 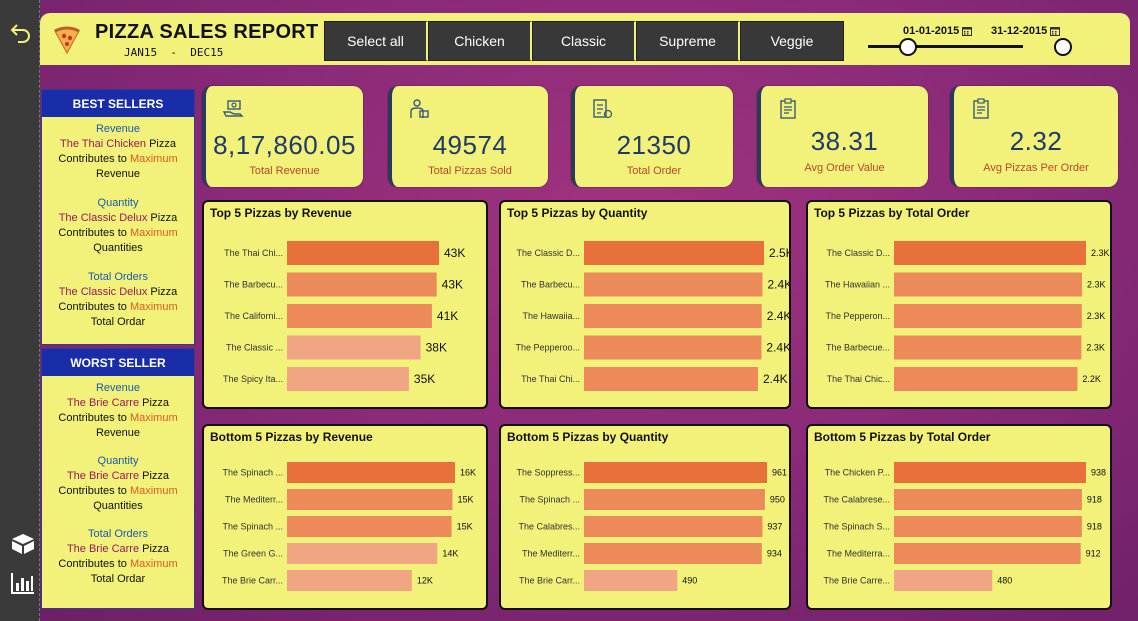 What do you see at coordinates (465, 500) in the screenshot?
I see `data-label: 15K` at bounding box center [465, 500].